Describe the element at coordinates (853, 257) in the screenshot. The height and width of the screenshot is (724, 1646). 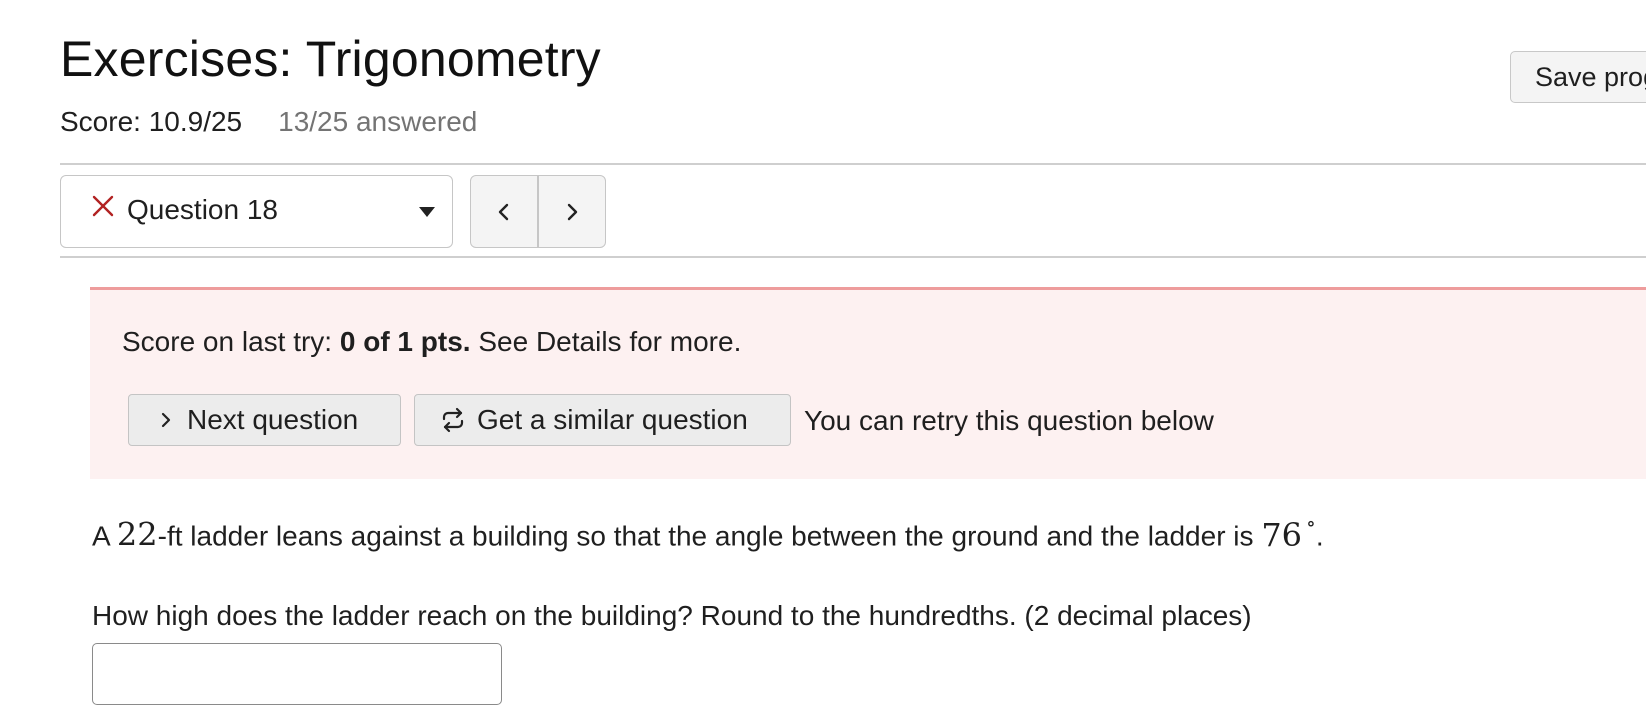
I see `nav-divider` at that location.